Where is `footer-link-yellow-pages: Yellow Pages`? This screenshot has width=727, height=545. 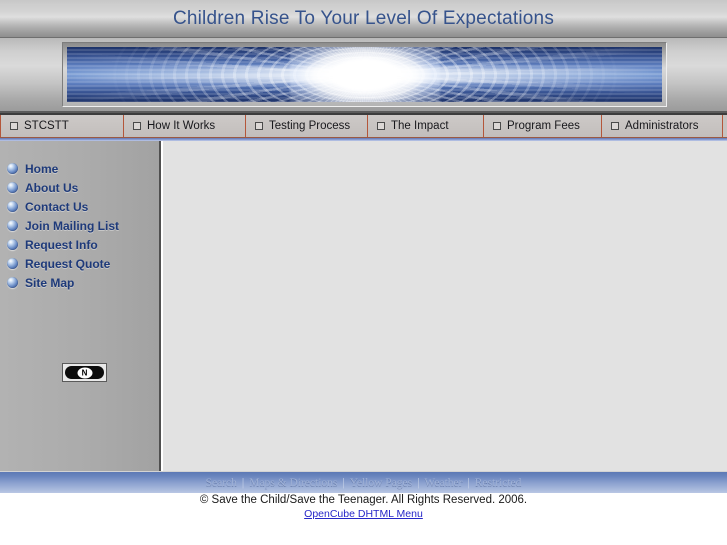
footer-link-yellow-pages: Yellow Pages is located at coordinates (381, 483).